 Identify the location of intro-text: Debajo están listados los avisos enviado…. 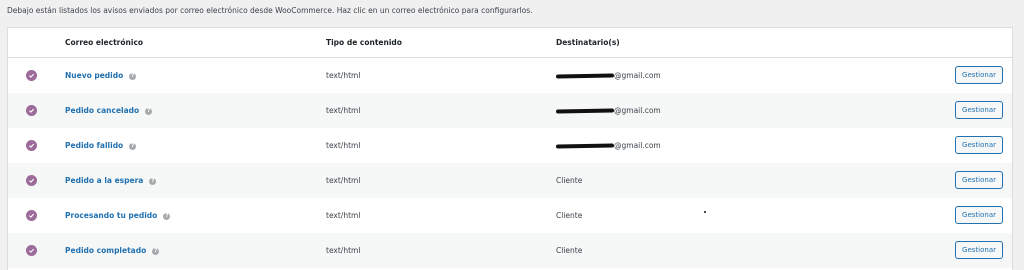
(270, 10).